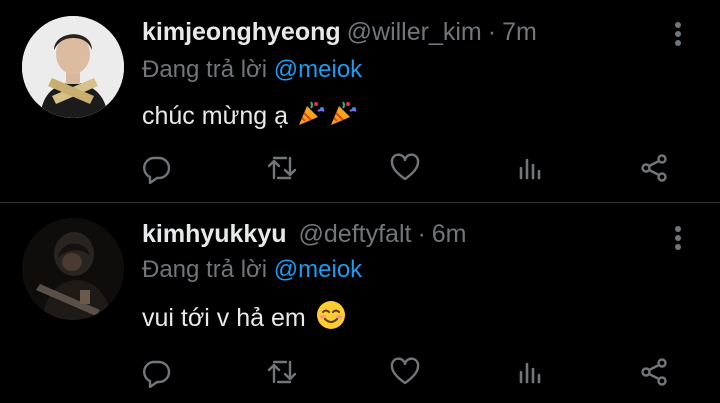 Image resolution: width=720 pixels, height=403 pixels. Describe the element at coordinates (355, 234) in the screenshot. I see `user-handle: @deftyfalt` at that location.